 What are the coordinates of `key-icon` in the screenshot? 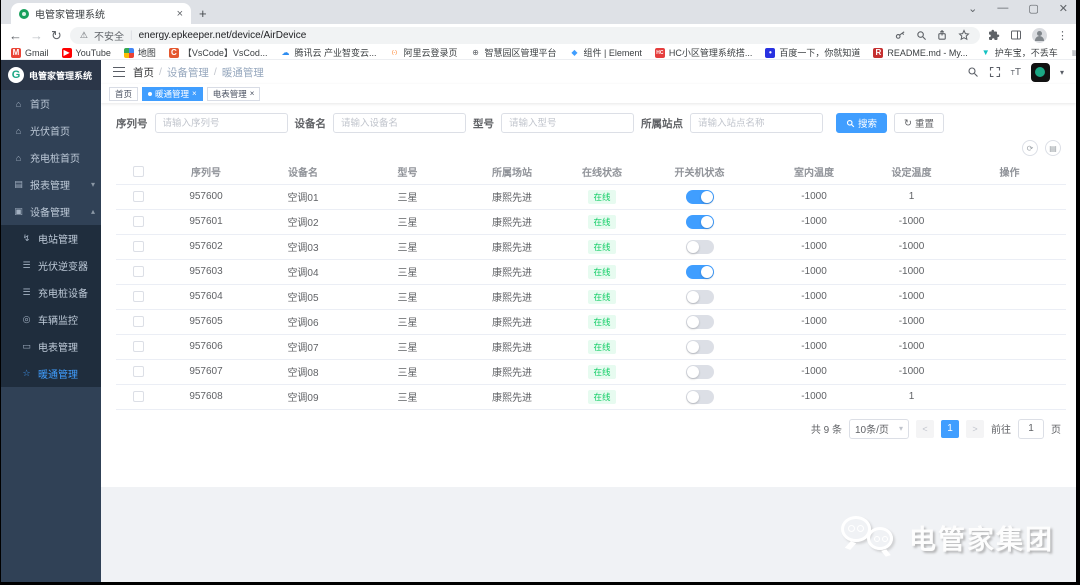 It's located at (900, 35).